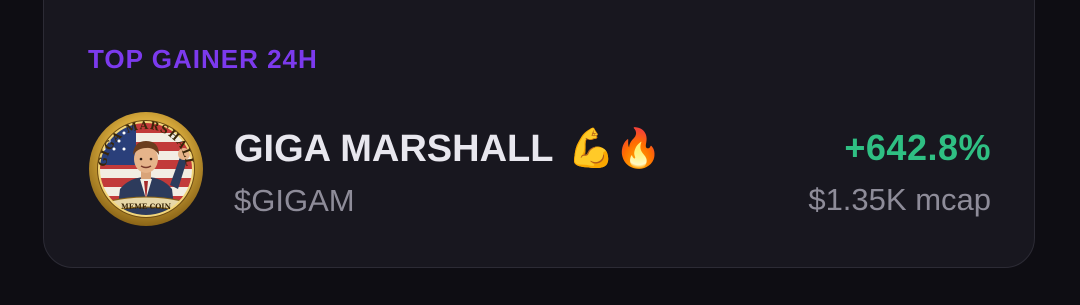 Image resolution: width=1080 pixels, height=305 pixels. Describe the element at coordinates (294, 200) in the screenshot. I see `token-ticker: $GIGAM` at that location.